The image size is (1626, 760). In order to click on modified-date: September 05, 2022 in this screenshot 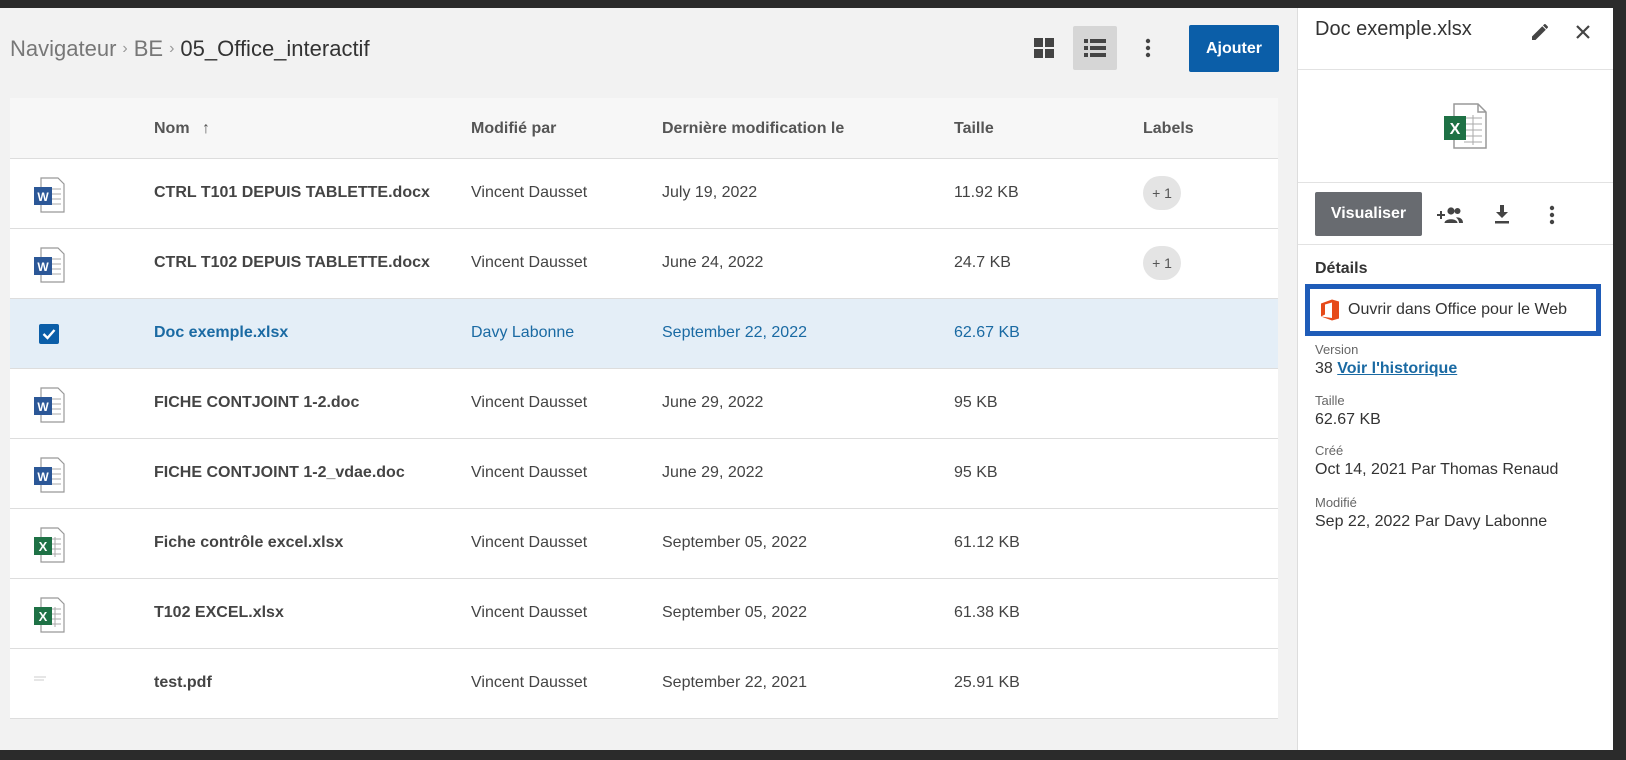, I will do `click(734, 542)`.